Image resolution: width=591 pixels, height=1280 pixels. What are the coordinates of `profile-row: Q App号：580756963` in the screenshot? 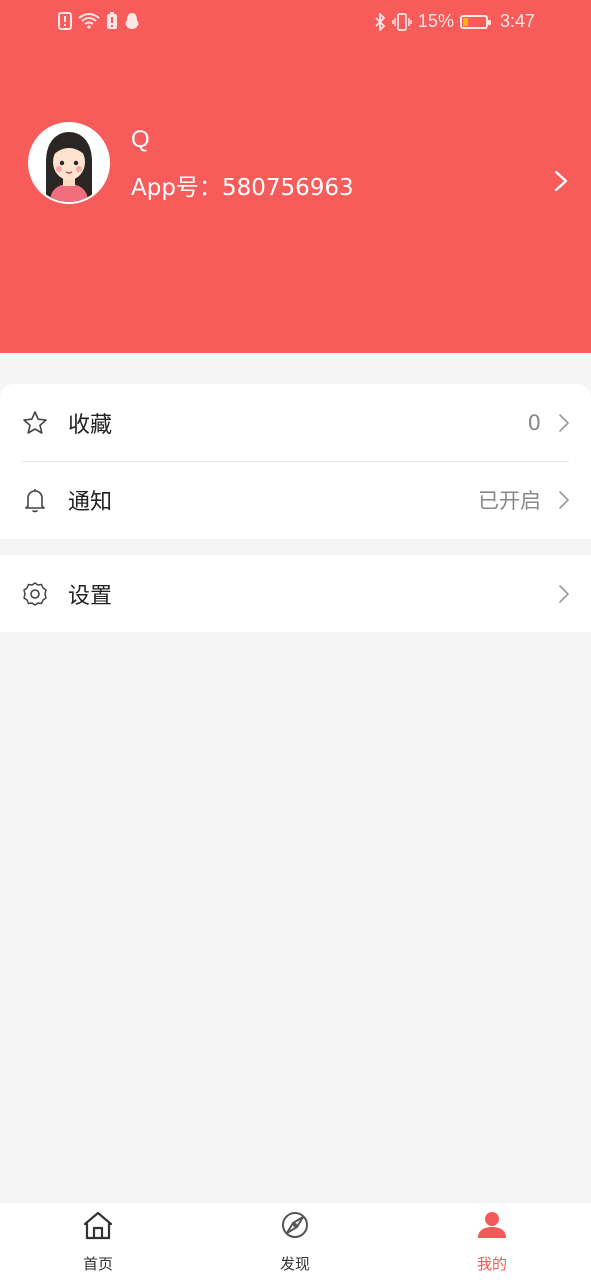 It's located at (298, 163).